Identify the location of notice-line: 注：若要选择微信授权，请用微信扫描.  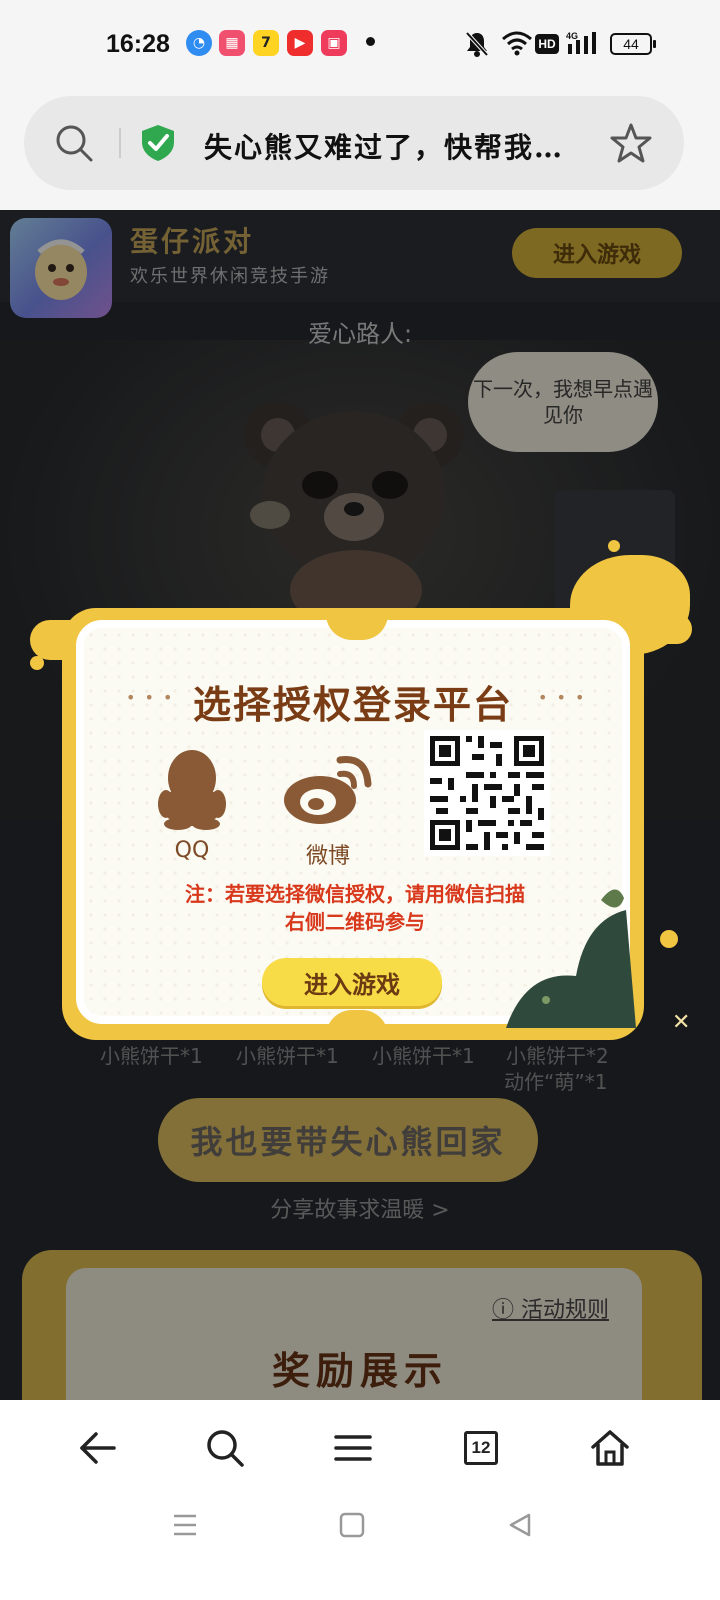
(355, 894).